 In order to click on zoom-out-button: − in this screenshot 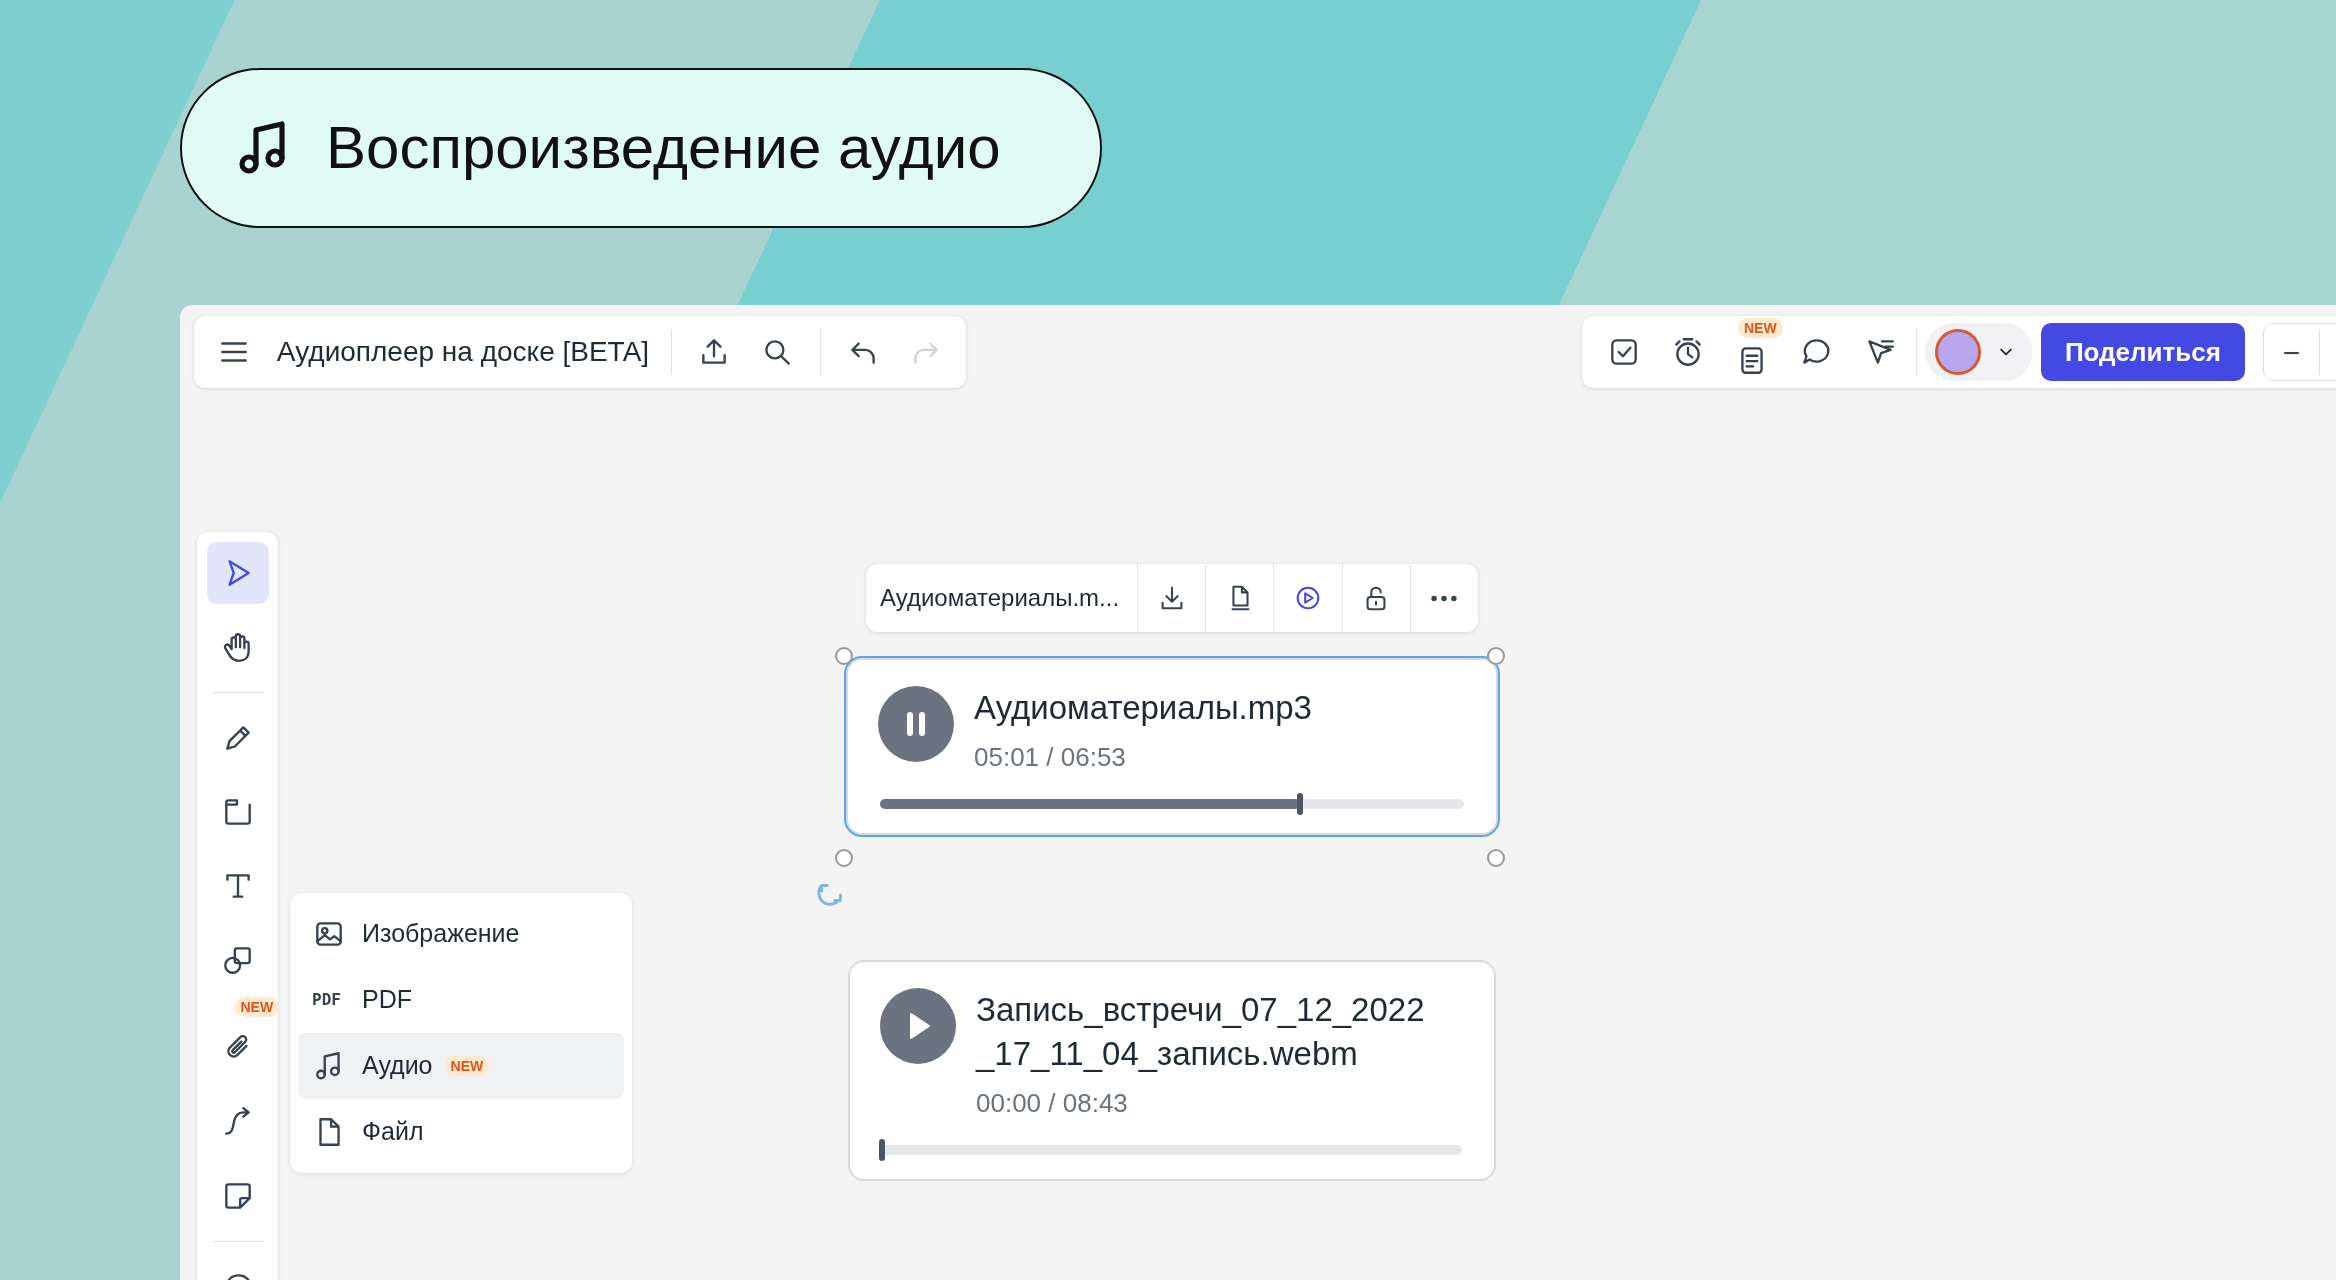, I will do `click(2291, 352)`.